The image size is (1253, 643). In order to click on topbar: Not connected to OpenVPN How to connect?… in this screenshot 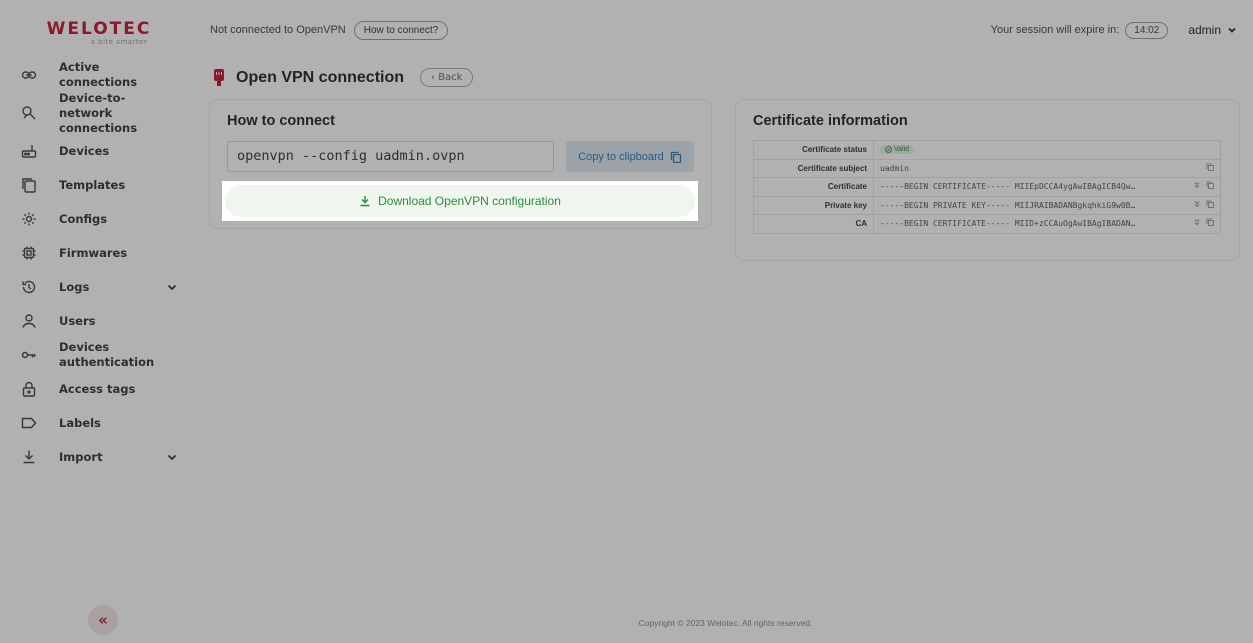, I will do `click(725, 30)`.